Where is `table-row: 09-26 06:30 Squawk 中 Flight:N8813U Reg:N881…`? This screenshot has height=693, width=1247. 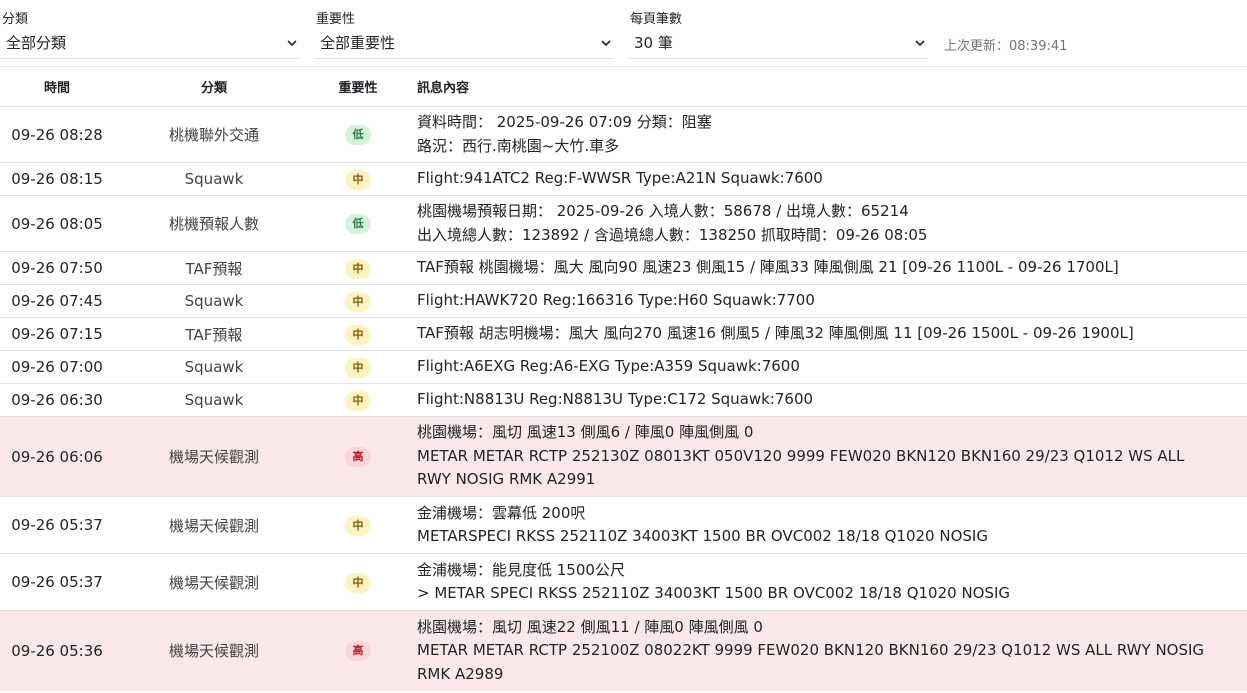 table-row: 09-26 06:30 Squawk 中 Flight:N8813U Reg:N881… is located at coordinates (623, 400).